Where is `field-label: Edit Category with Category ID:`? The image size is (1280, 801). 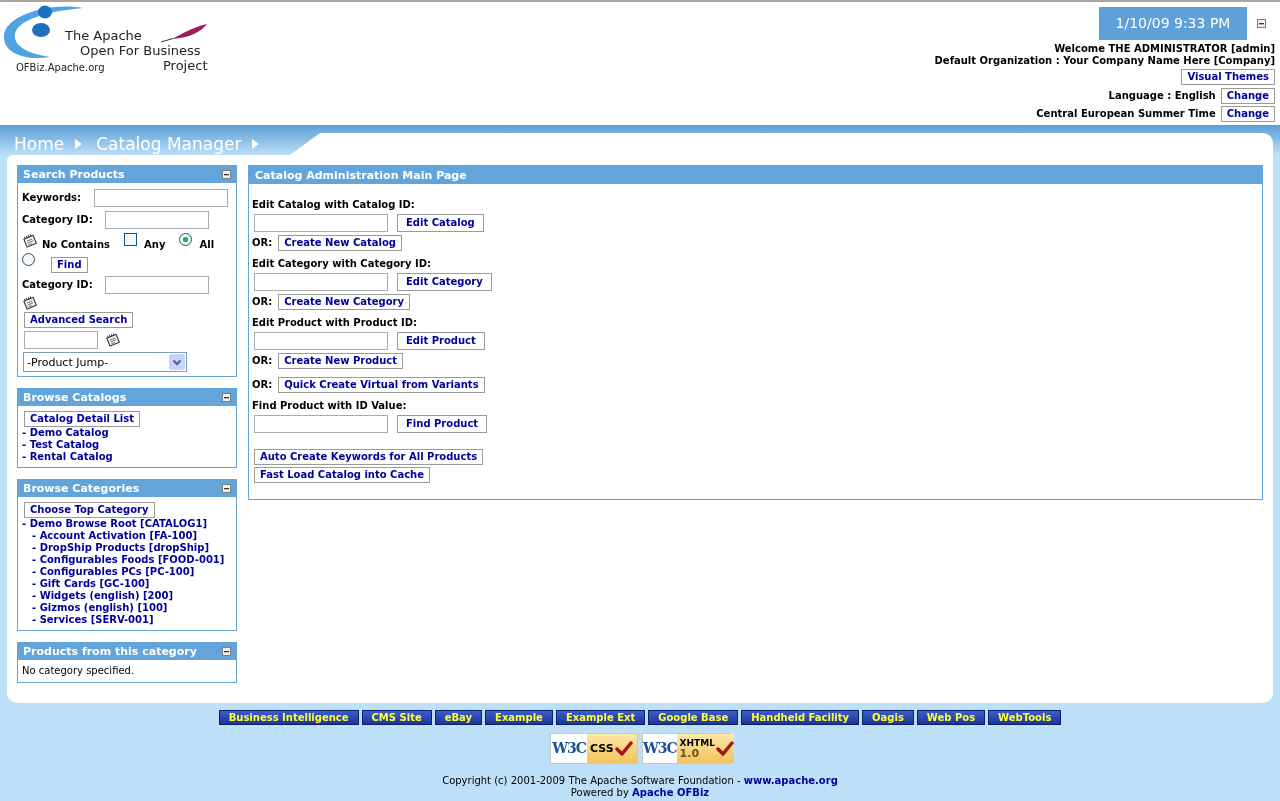
field-label: Edit Category with Category ID: is located at coordinates (341, 264).